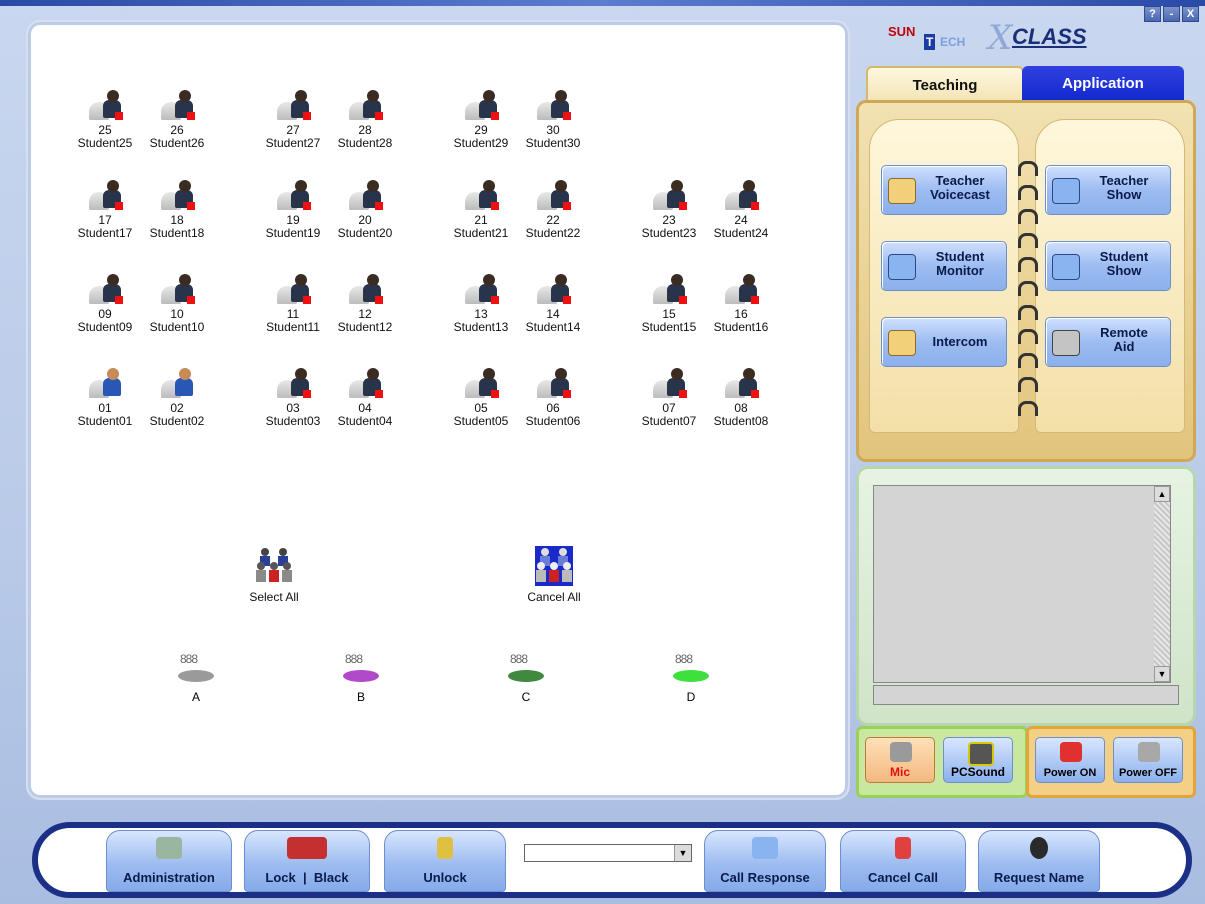 The height and width of the screenshot is (904, 1205). What do you see at coordinates (1026, 695) in the screenshot?
I see `message-input` at bounding box center [1026, 695].